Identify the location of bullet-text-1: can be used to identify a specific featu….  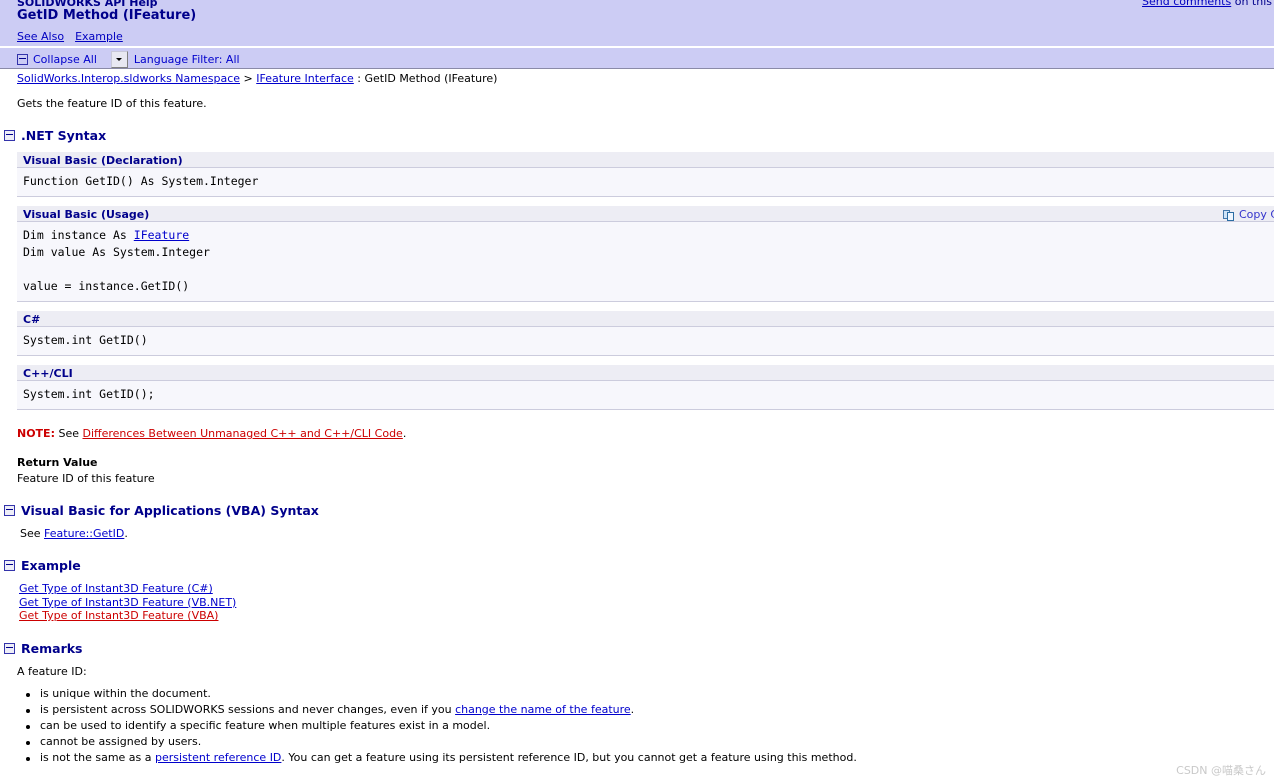
(265, 725).